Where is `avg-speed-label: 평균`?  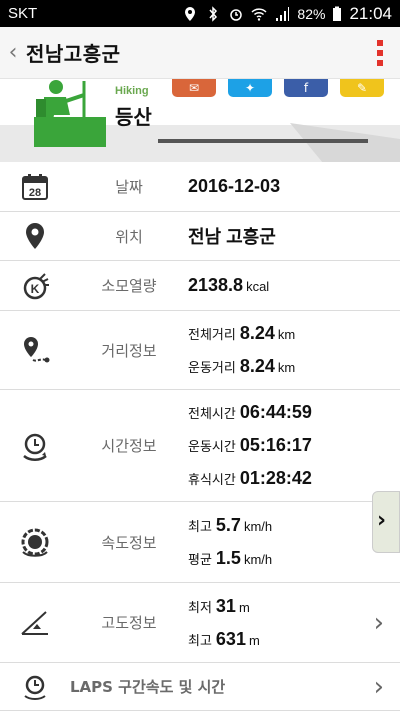 avg-speed-label: 평균 is located at coordinates (200, 560).